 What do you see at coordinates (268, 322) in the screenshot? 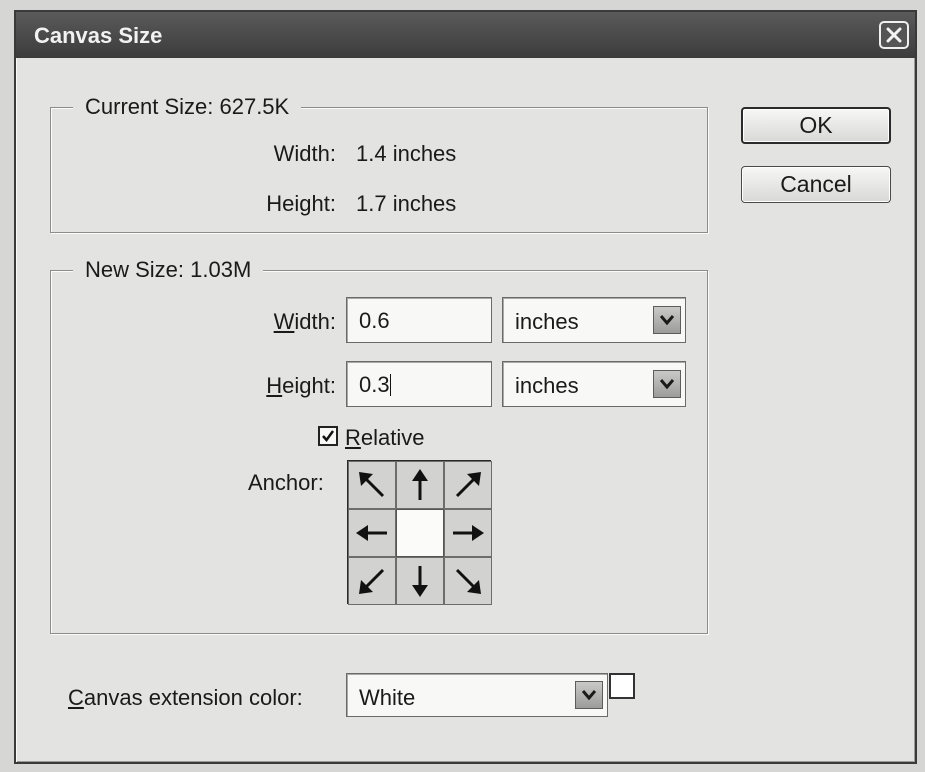
I see `new-width-label: Width:` at bounding box center [268, 322].